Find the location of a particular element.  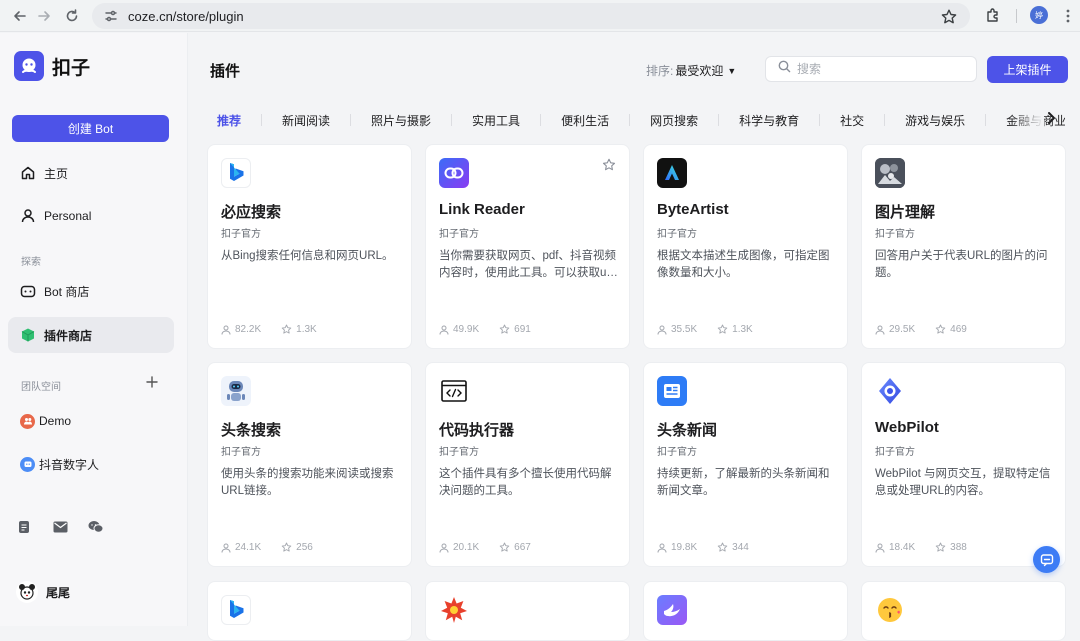

tab-web-search: 网页搜索 is located at coordinates (674, 120).